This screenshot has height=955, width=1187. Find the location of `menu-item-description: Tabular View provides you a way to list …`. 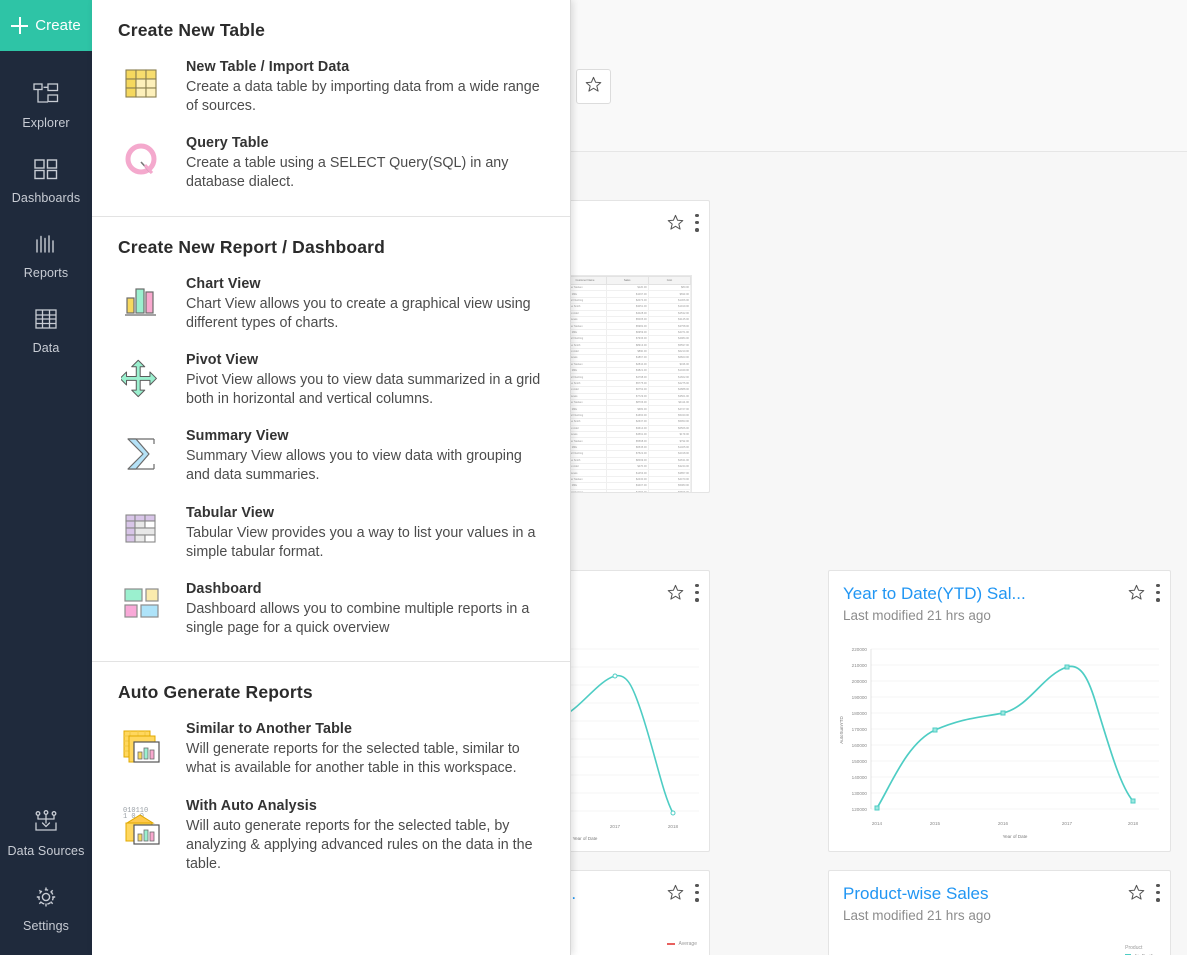

menu-item-description: Tabular View provides you a way to list … is located at coordinates (361, 542).